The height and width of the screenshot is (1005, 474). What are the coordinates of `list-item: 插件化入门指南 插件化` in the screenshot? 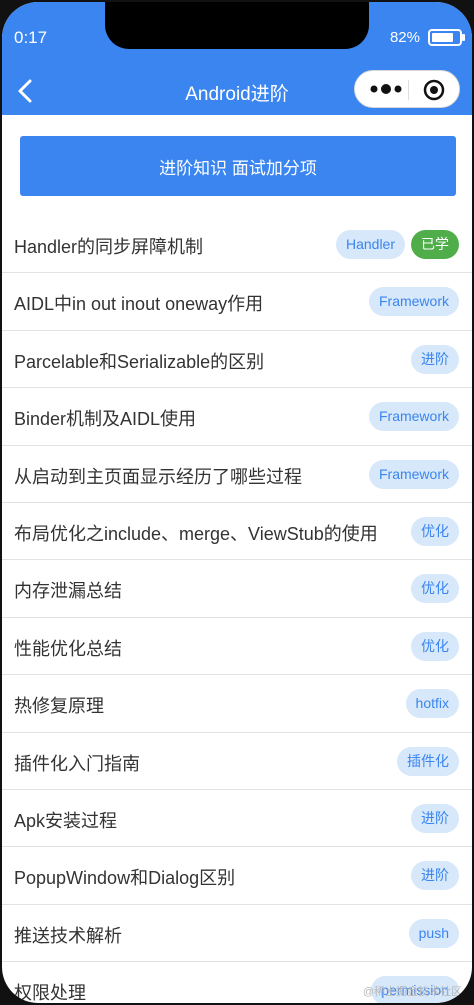 It's located at (237, 761).